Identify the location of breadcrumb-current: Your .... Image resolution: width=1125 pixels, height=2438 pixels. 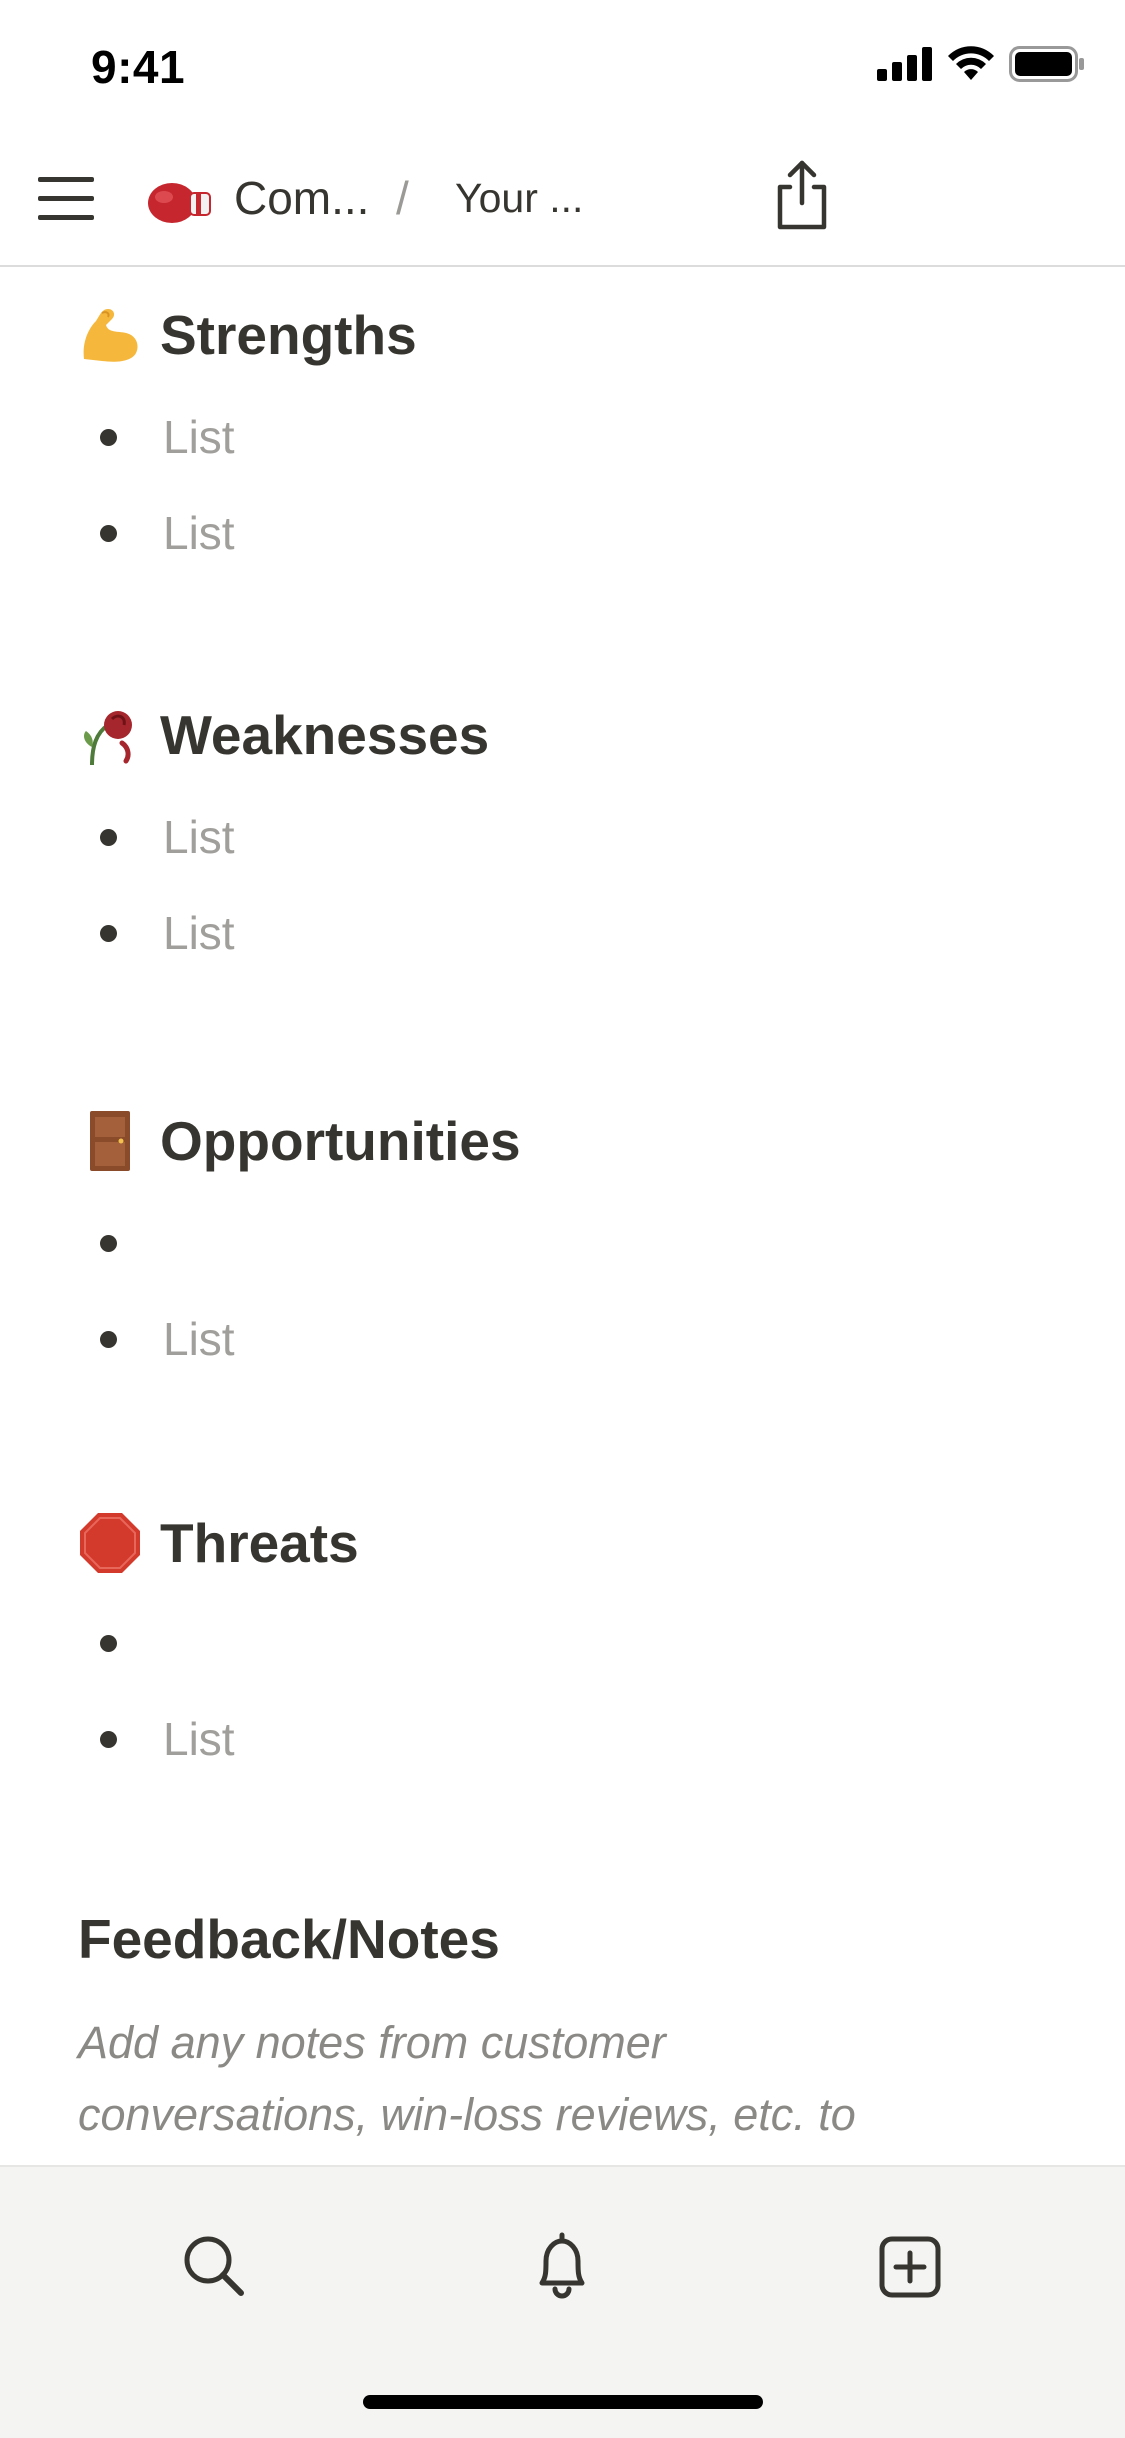
(519, 198).